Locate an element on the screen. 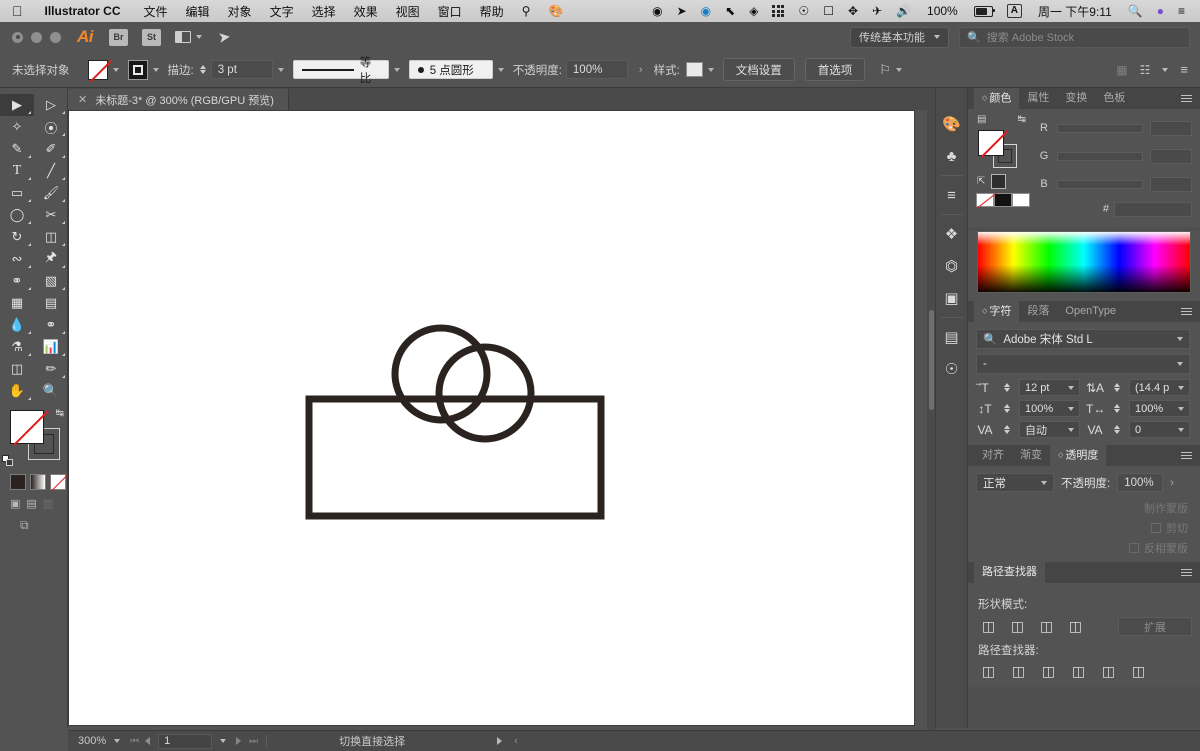  colorsync-icon: 🎨 is located at coordinates (555, 11).